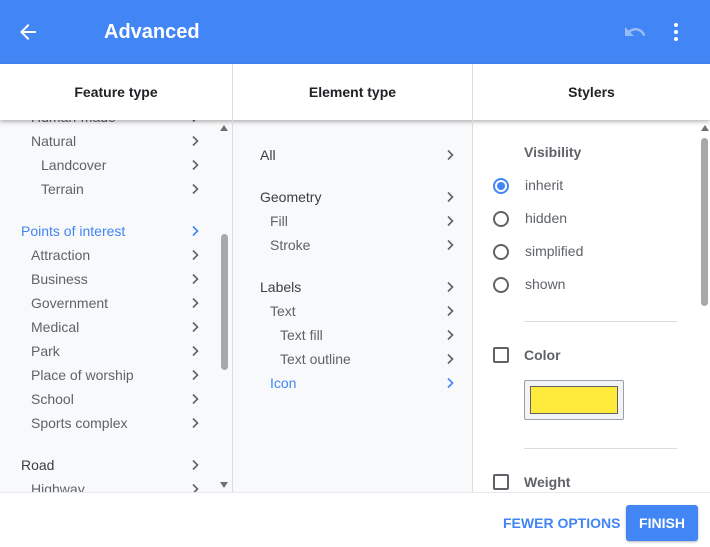 The height and width of the screenshot is (547, 710). Describe the element at coordinates (591, 92) in the screenshot. I see `stylers-header: Stylers` at that location.